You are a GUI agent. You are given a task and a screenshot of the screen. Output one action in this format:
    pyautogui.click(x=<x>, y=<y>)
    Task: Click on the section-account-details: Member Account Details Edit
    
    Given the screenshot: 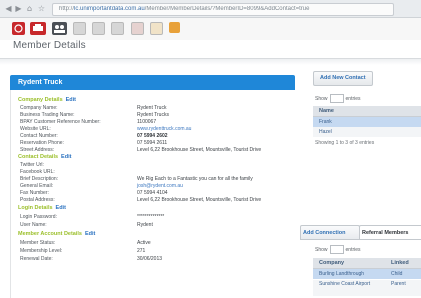 What is the action you would take?
    pyautogui.click(x=57, y=234)
    